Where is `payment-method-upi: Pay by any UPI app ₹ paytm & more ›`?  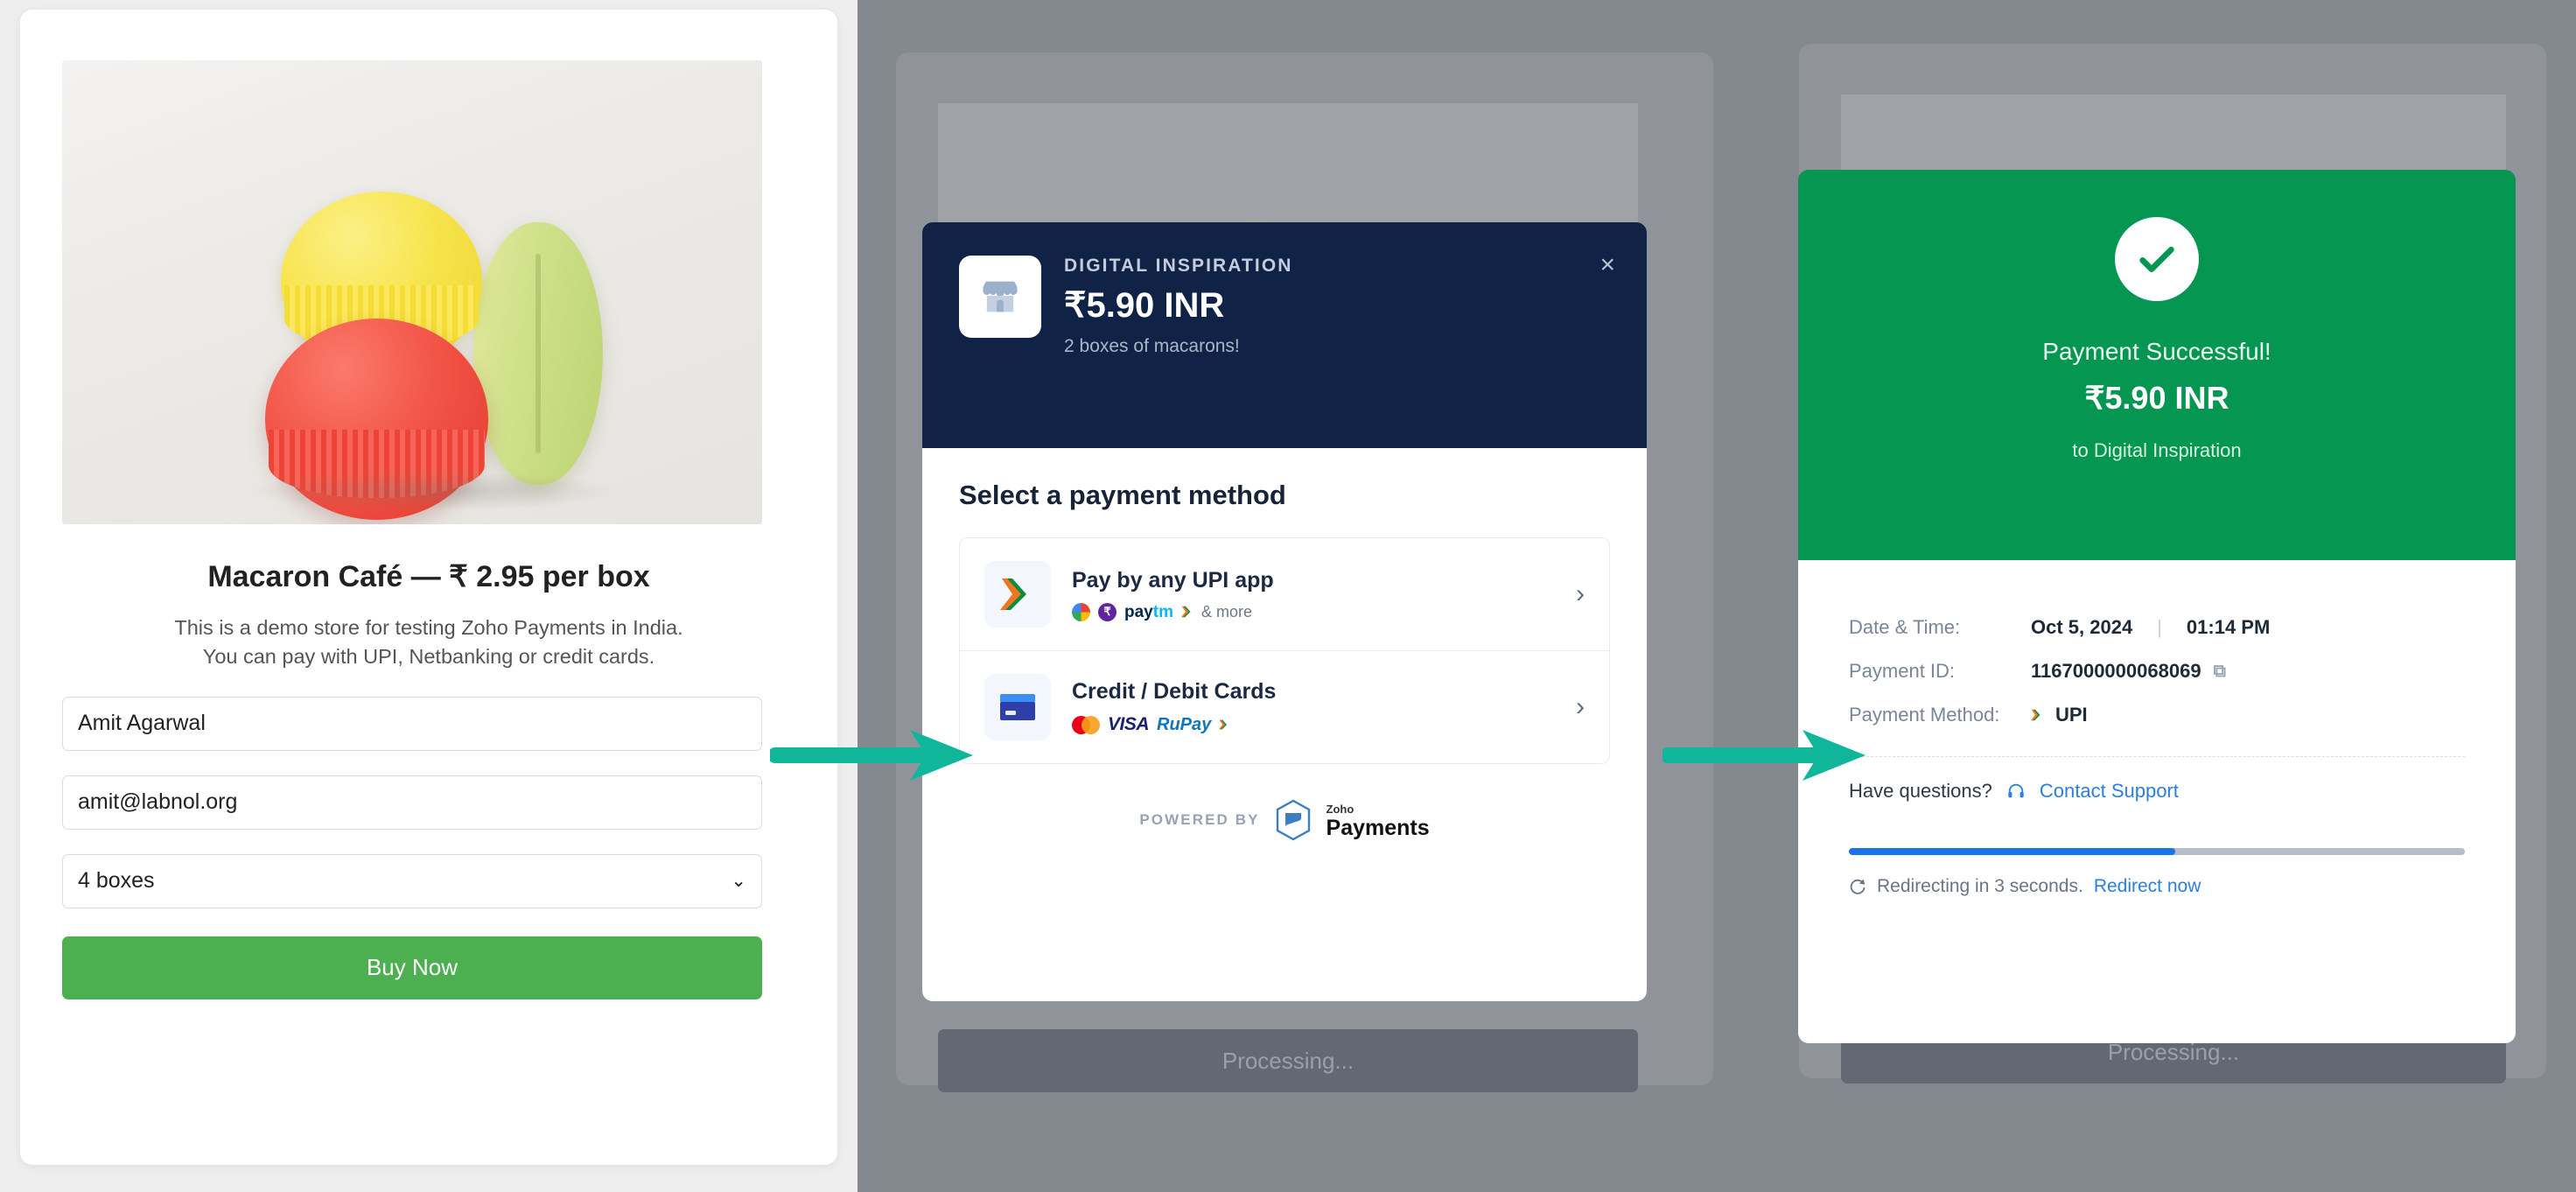 payment-method-upi: Pay by any UPI app ₹ paytm & more › is located at coordinates (1284, 594).